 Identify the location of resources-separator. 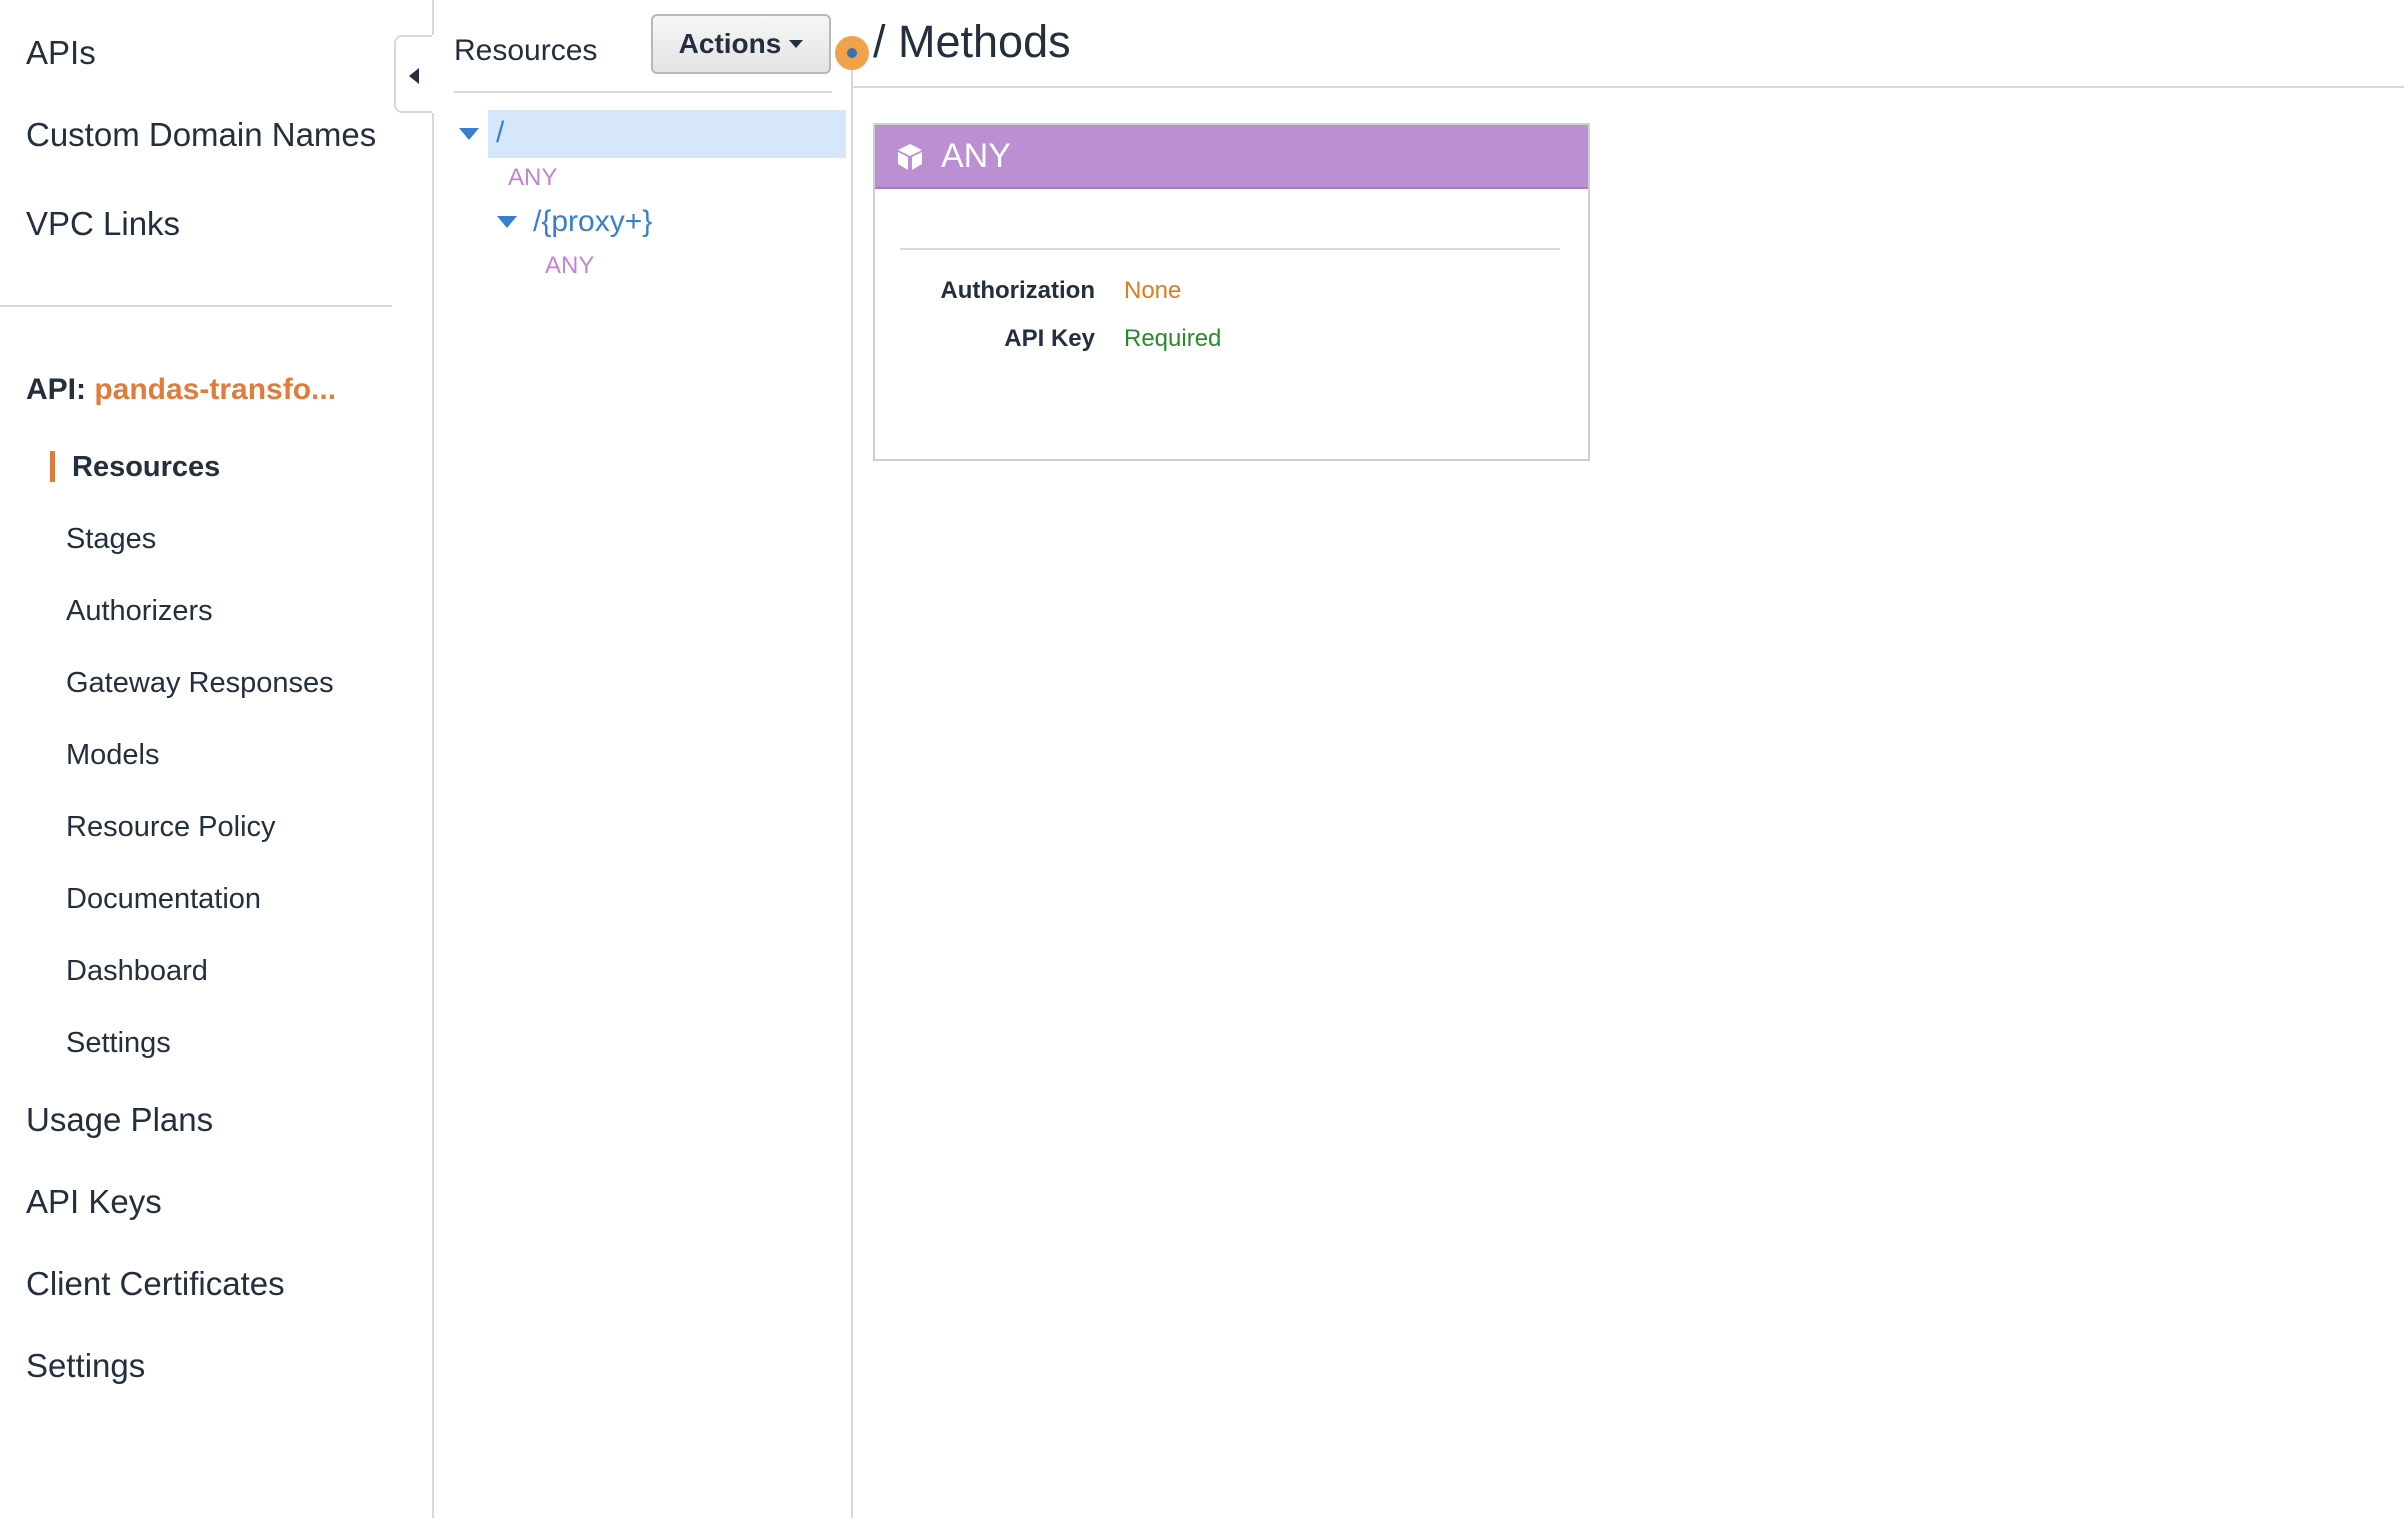
(852, 788).